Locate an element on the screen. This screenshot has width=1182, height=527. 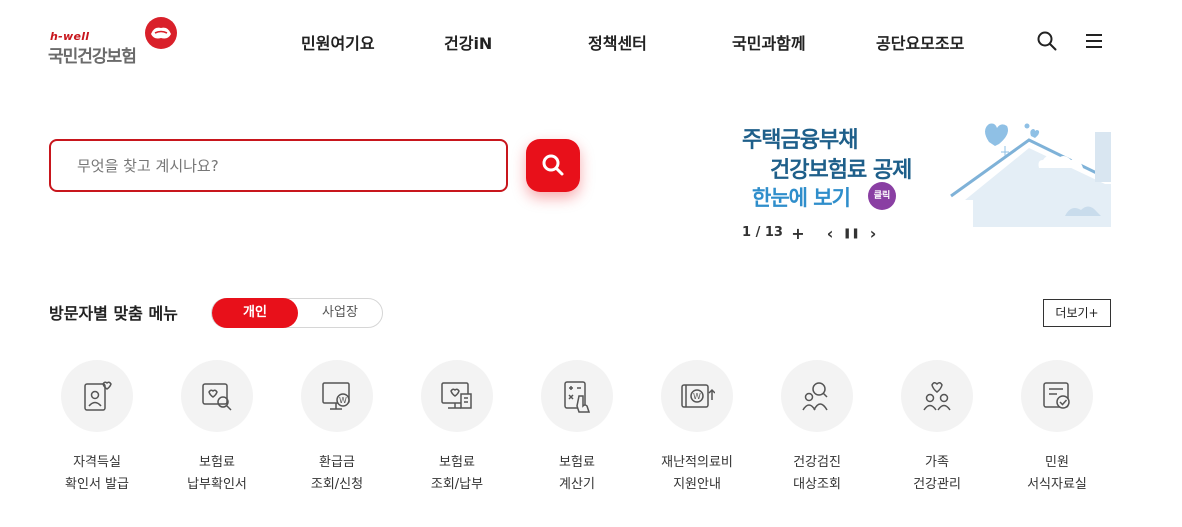
menu-item-premium-payment: 보험료 조회/납부 is located at coordinates (458, 430).